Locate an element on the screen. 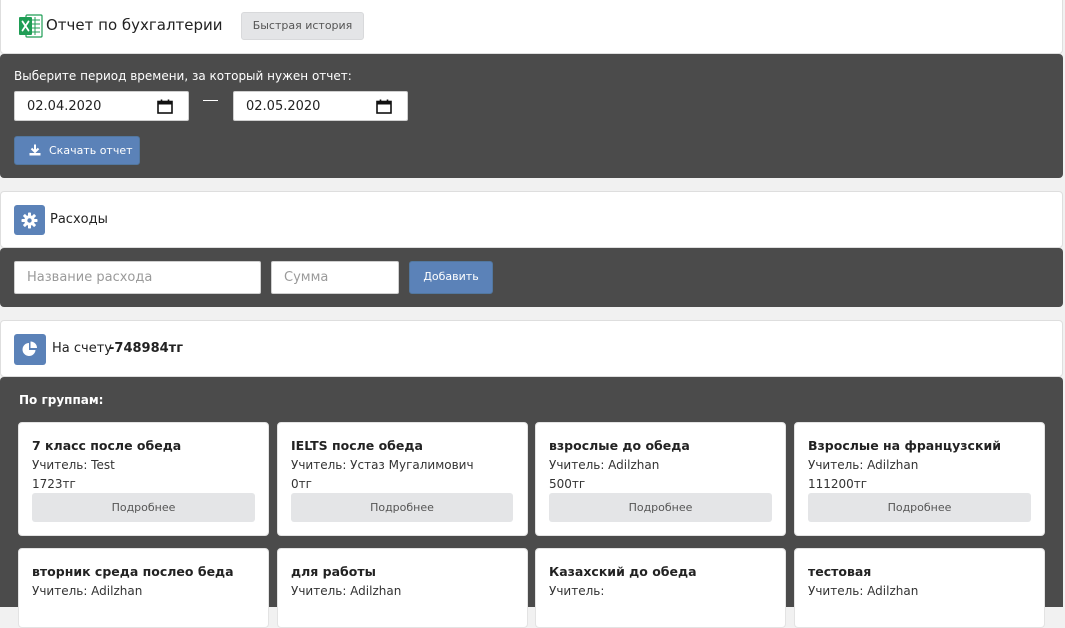 This screenshot has width=1065, height=628. quick-history-button: Быстрая история is located at coordinates (302, 26).